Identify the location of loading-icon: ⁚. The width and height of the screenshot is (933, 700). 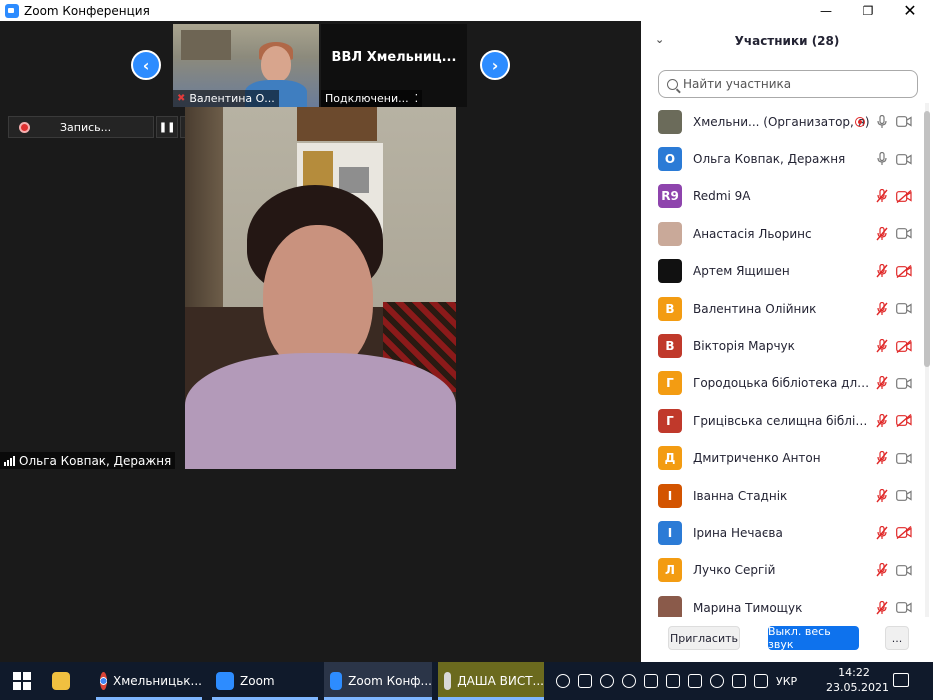
(416, 98).